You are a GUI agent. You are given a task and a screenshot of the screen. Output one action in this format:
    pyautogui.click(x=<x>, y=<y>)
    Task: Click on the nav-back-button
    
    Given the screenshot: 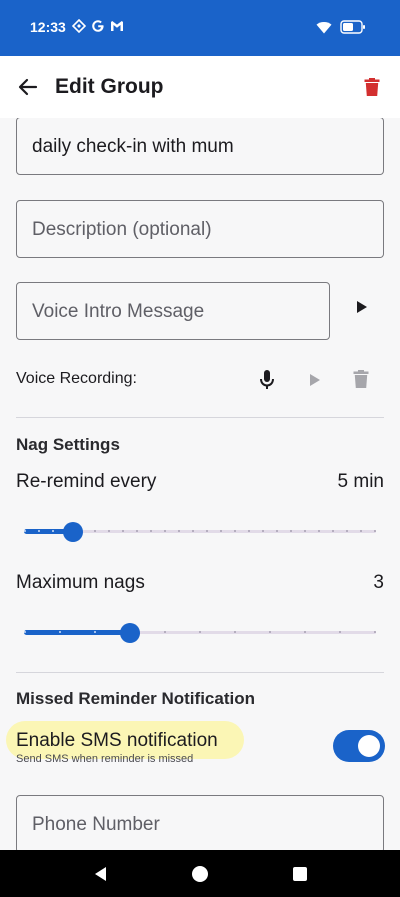 What is the action you would take?
    pyautogui.click(x=101, y=874)
    